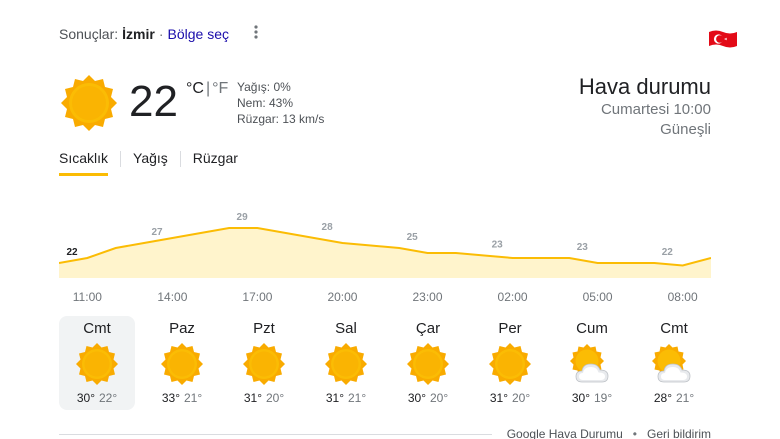 The height and width of the screenshot is (439, 780). Describe the element at coordinates (346, 328) in the screenshot. I see `day-name: Sal` at that location.